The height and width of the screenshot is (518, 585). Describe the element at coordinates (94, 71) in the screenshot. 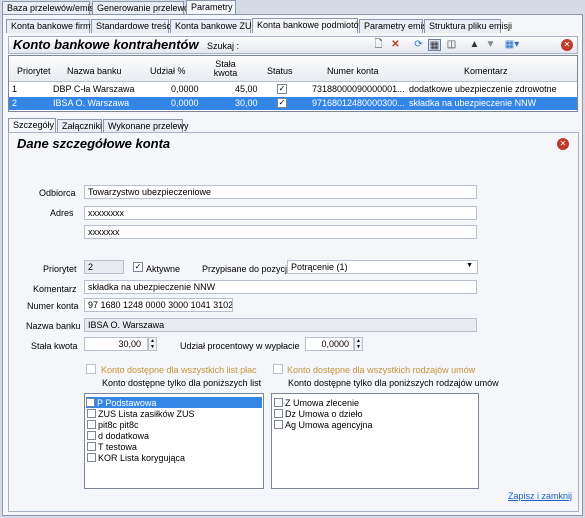

I see `col-nazwa-banku: Nazwa banku` at that location.